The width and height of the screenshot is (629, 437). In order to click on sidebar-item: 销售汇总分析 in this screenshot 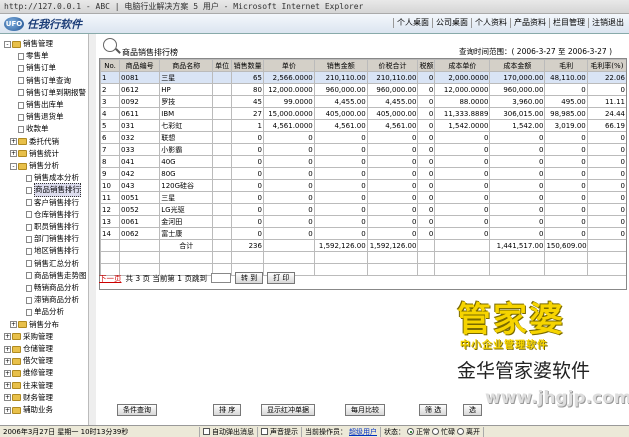, I will do `click(52, 264)`.